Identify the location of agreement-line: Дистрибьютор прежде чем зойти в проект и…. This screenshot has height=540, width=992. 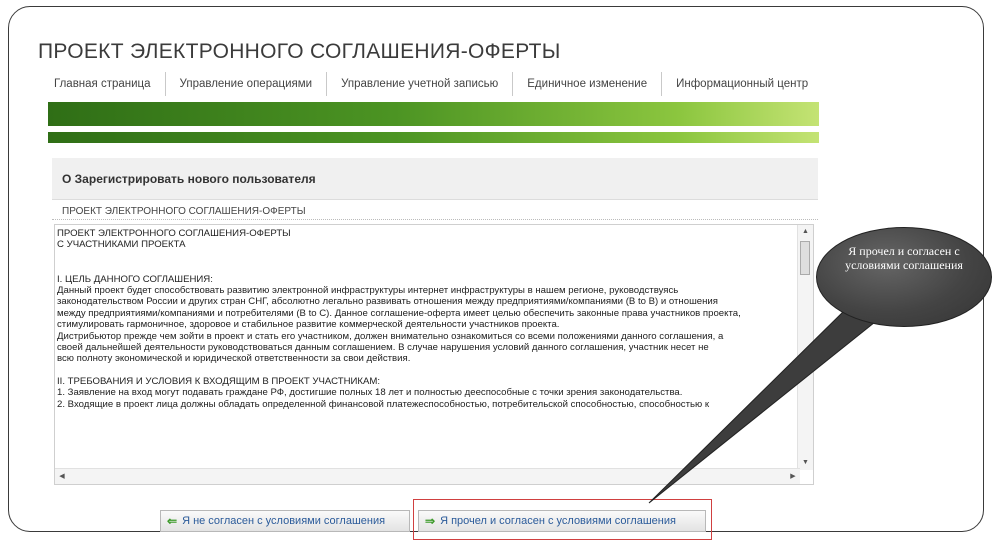
(390, 336).